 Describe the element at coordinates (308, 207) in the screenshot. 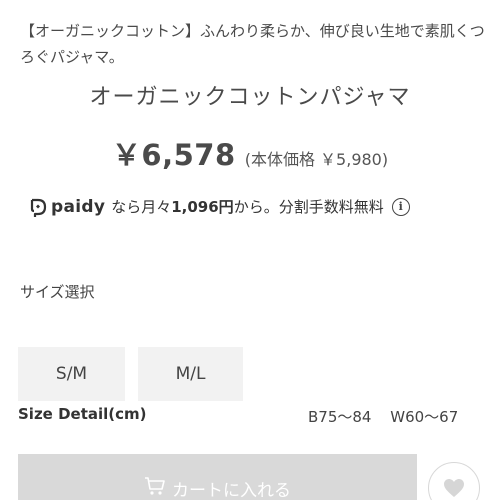

I see `paidy-suffix: から。分割手数料無料` at that location.